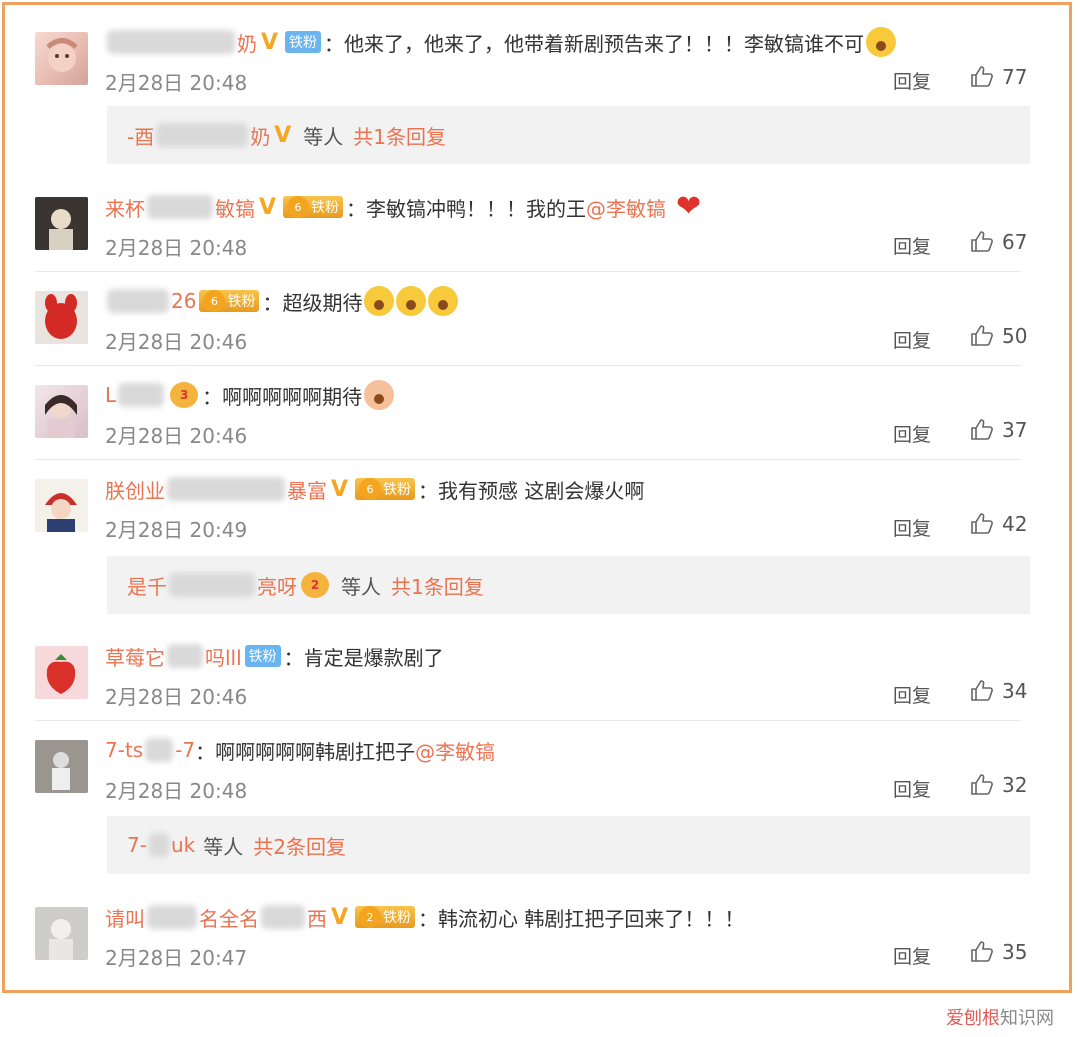 This screenshot has height=1037, width=1080. Describe the element at coordinates (531, 490) in the screenshot. I see `comment-text: ：我有预感 这剧会爆火啊` at that location.